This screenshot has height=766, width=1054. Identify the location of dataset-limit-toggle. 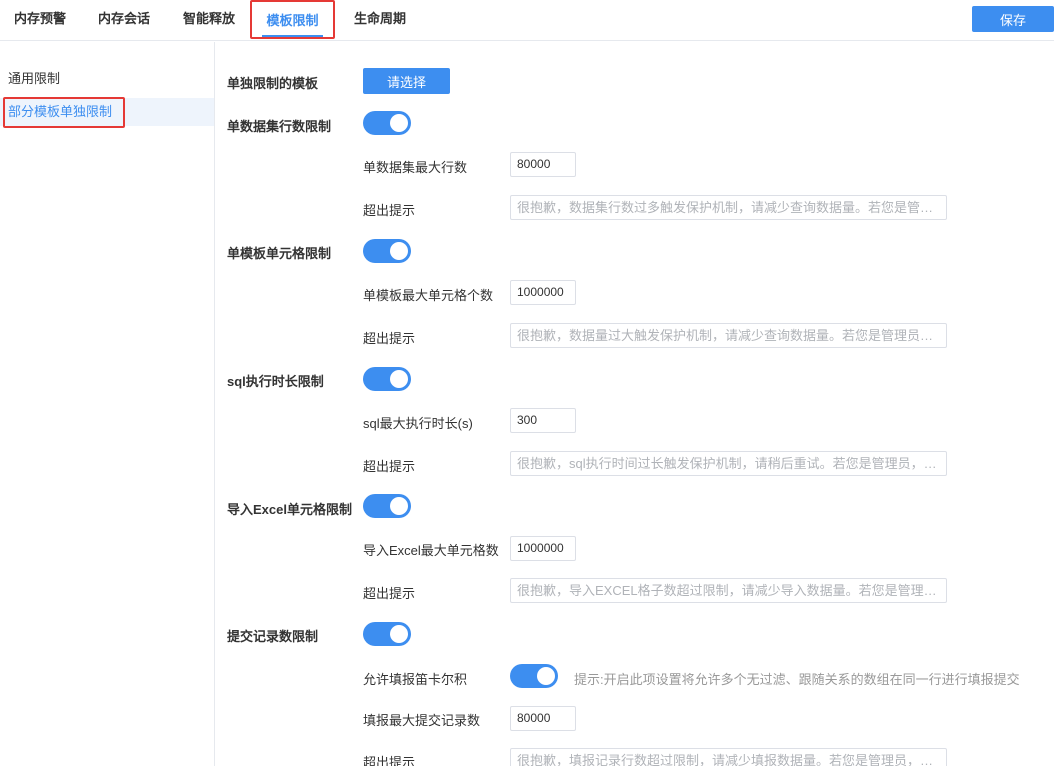
(387, 123).